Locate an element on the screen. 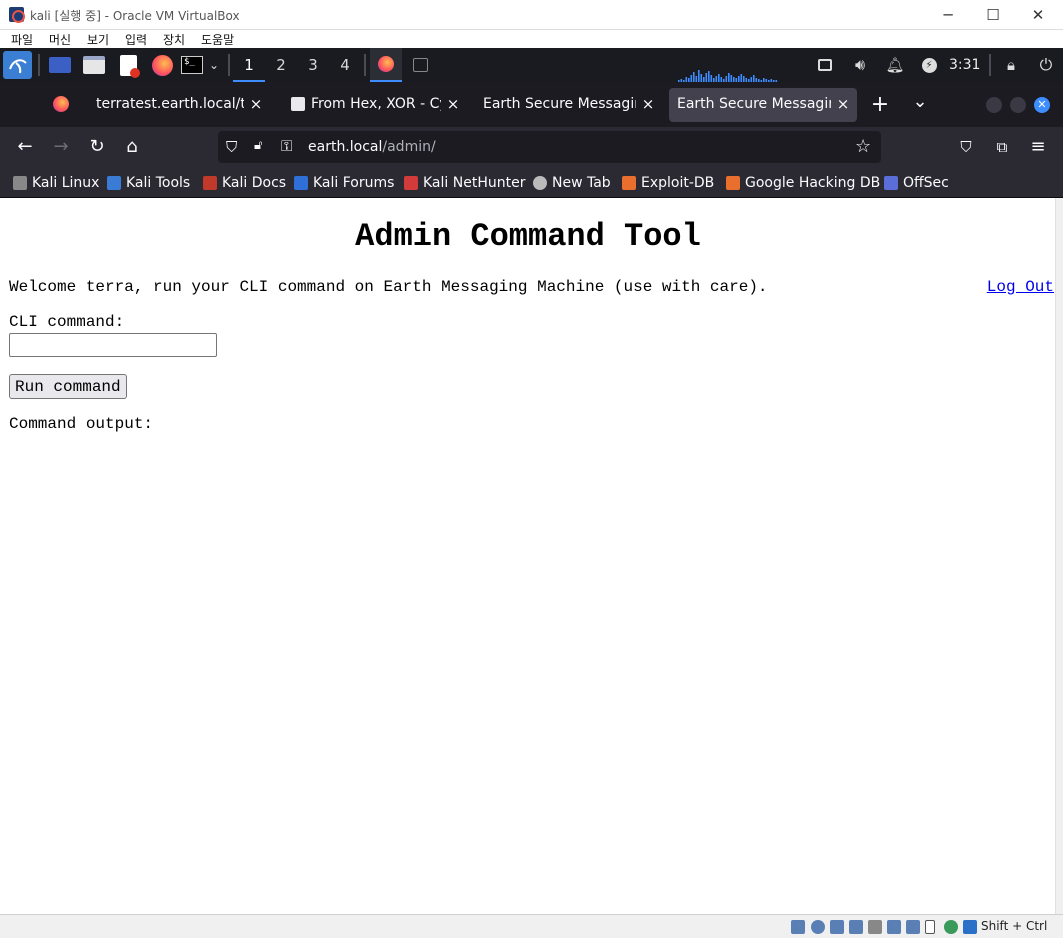  hard-disk-icon is located at coordinates (798, 927).